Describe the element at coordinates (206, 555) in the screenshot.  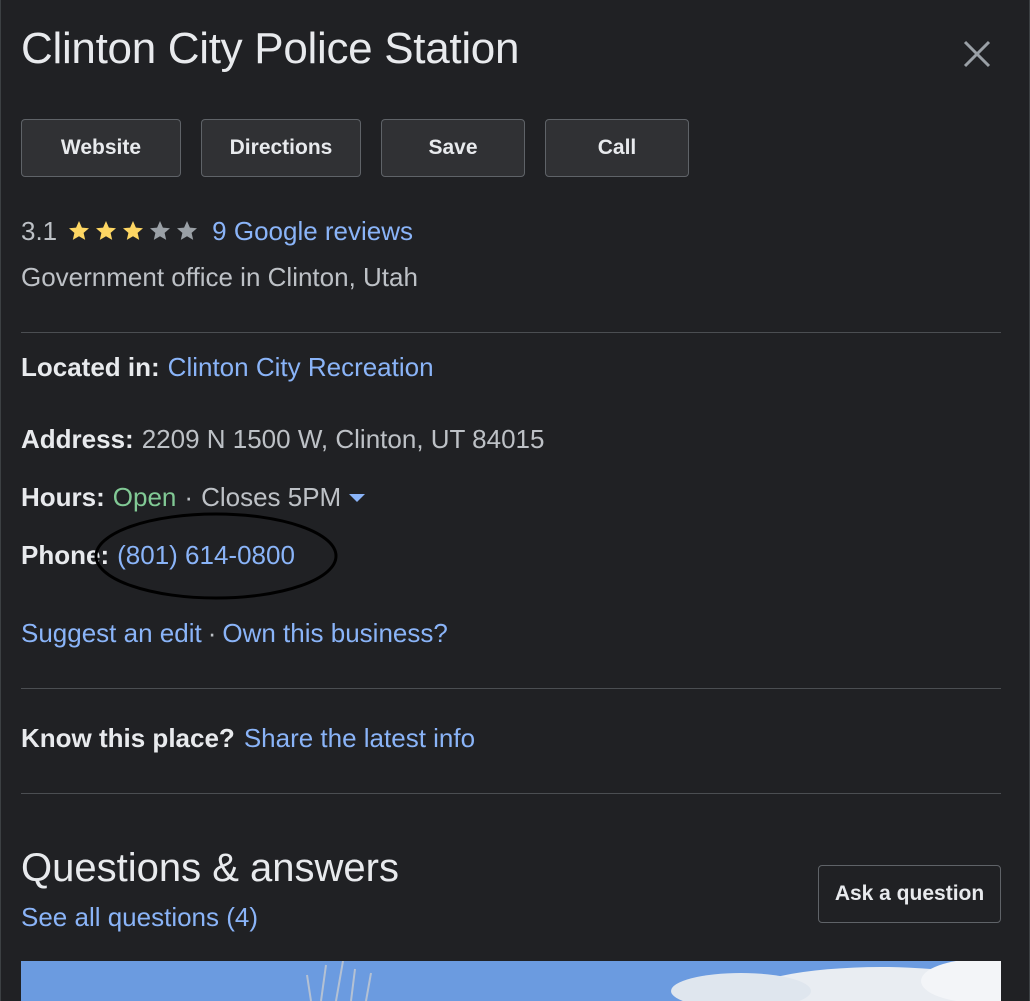
I see `phone-link: (801) 614-0800` at that location.